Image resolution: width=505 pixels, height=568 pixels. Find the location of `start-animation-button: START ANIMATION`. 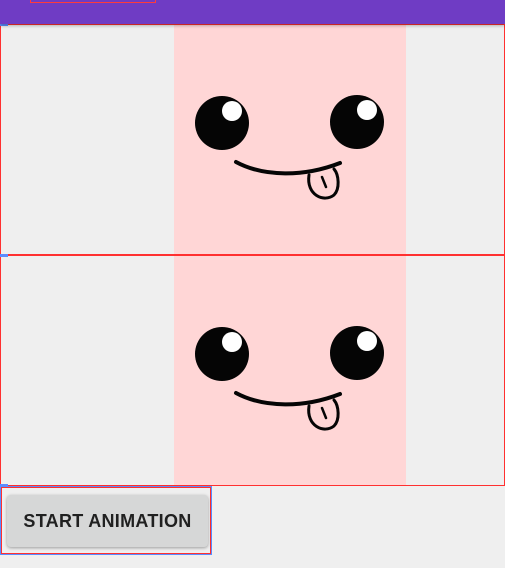

start-animation-button: START ANIMATION is located at coordinates (107, 521).